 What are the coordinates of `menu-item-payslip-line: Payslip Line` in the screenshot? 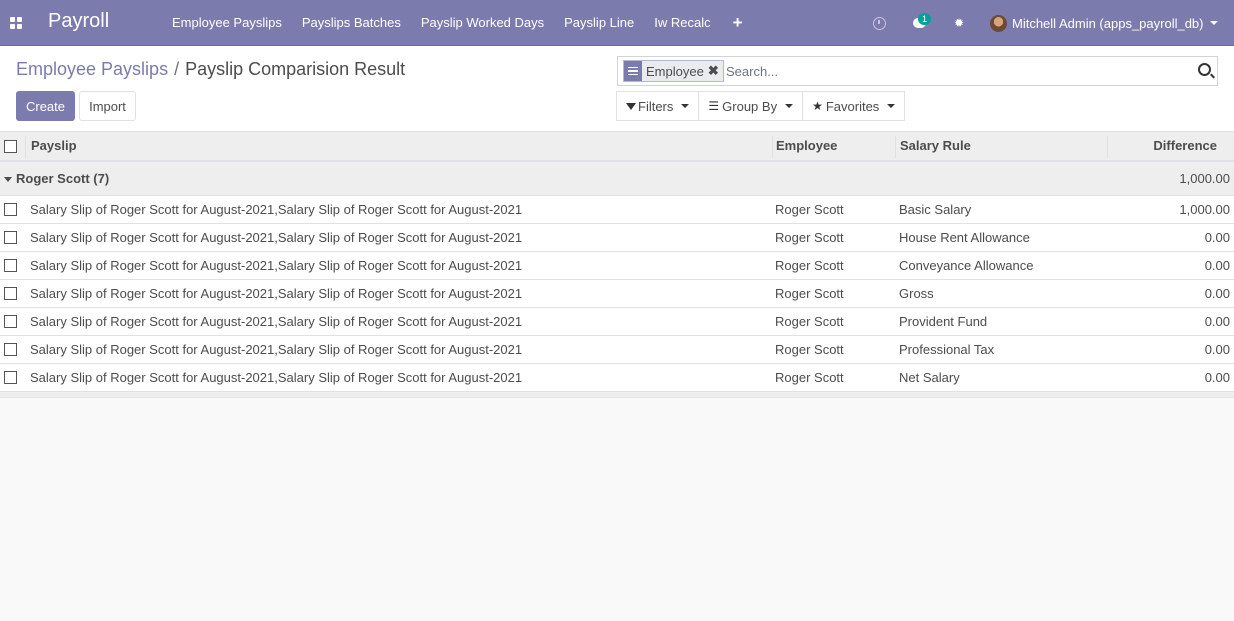 It's located at (599, 23).